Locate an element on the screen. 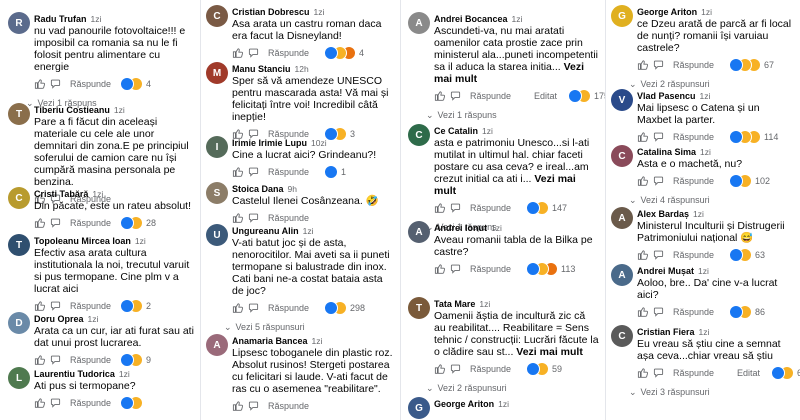 This screenshot has height=420, width=800. comment-author: Doru Oprea is located at coordinates (59, 319).